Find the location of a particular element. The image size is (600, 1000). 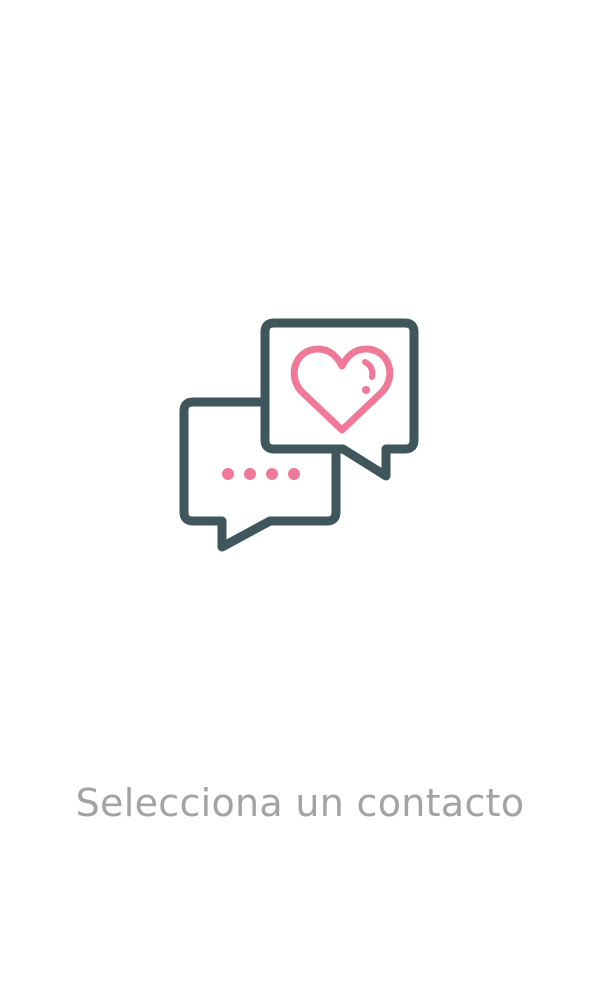

chat-bubbles-heart-icon is located at coordinates (299, 435).